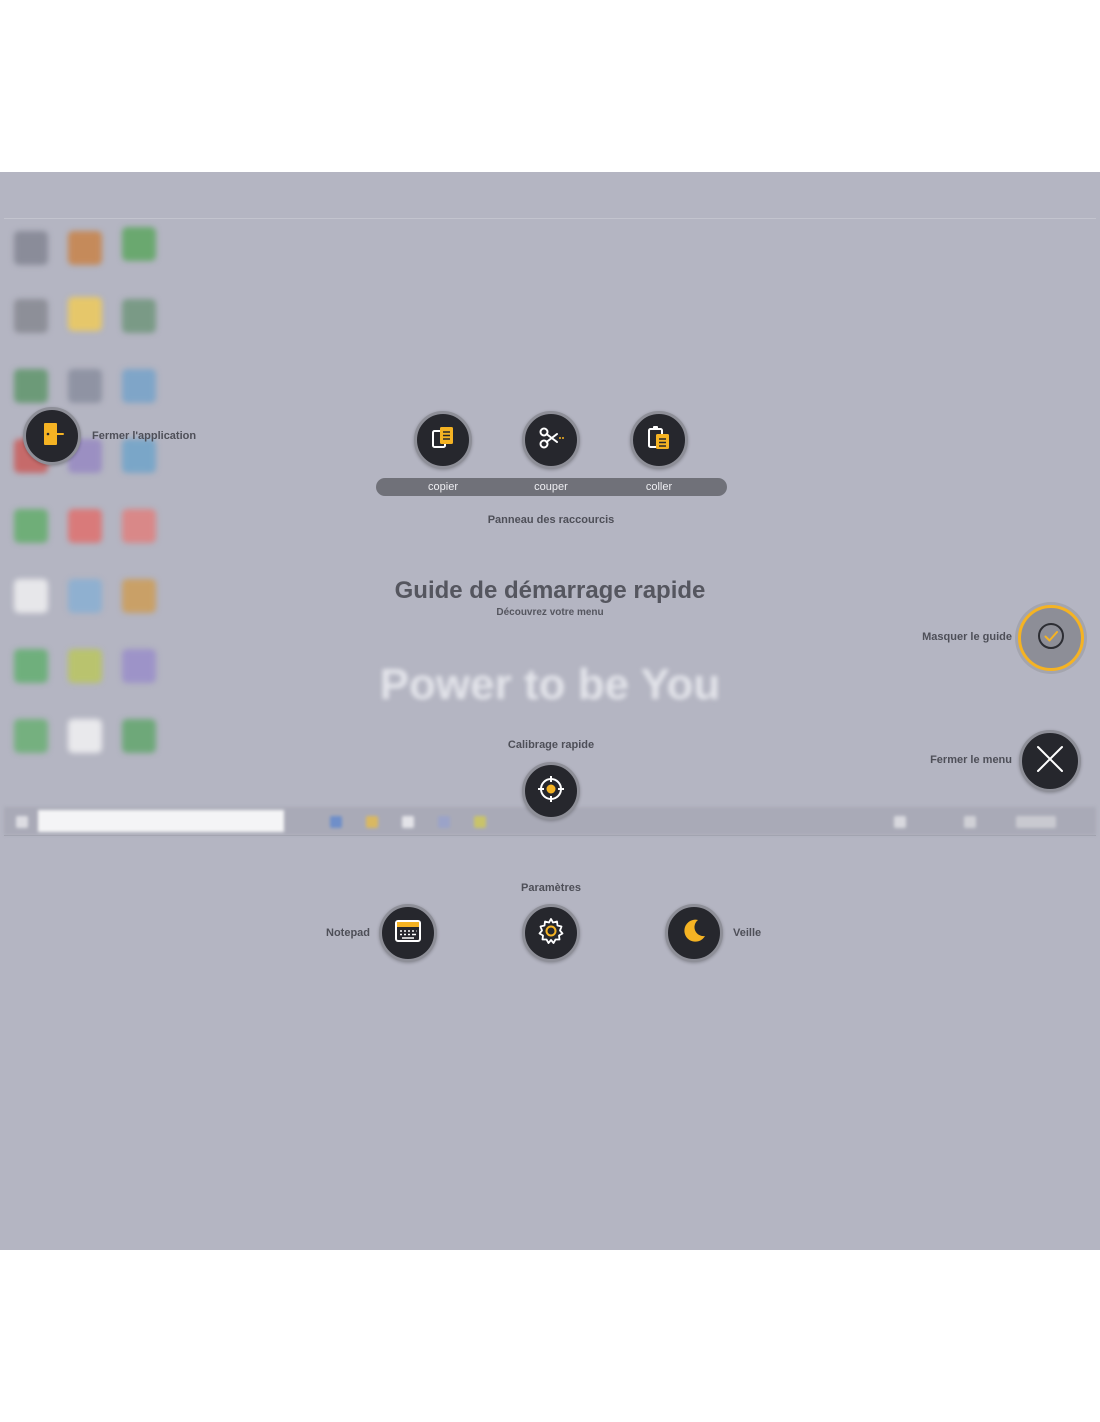 This screenshot has width=1100, height=1422. I want to click on keyboard-icon, so click(408, 933).